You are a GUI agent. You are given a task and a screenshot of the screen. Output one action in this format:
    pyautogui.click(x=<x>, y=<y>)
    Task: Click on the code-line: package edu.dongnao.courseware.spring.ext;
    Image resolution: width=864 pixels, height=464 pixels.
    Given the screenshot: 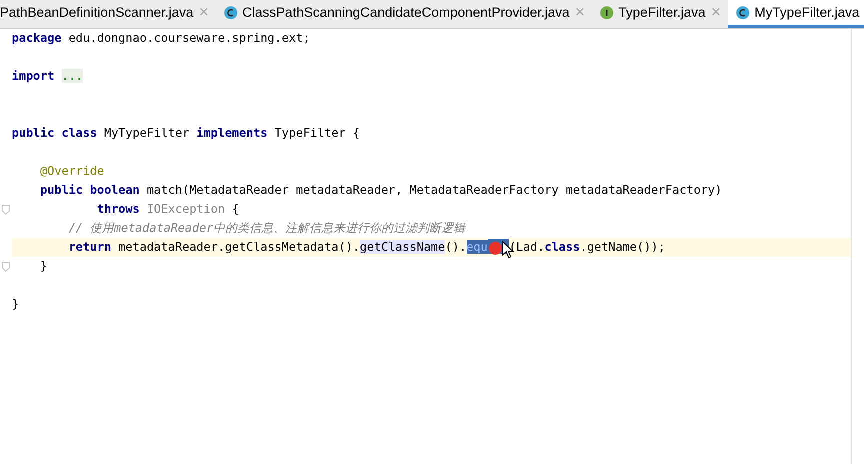 What is the action you would take?
    pyautogui.click(x=162, y=38)
    